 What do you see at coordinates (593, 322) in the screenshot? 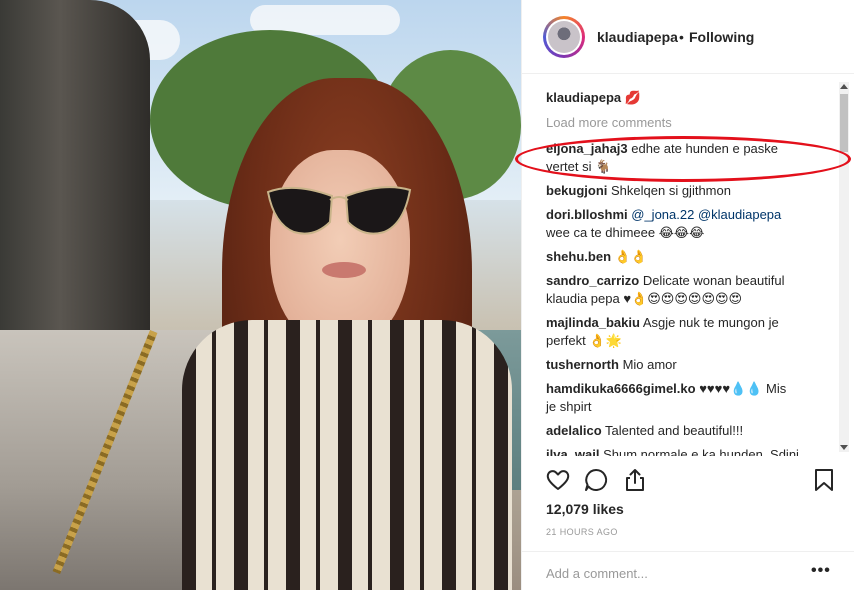
I see `comment-username: majlinda_bakiu` at bounding box center [593, 322].